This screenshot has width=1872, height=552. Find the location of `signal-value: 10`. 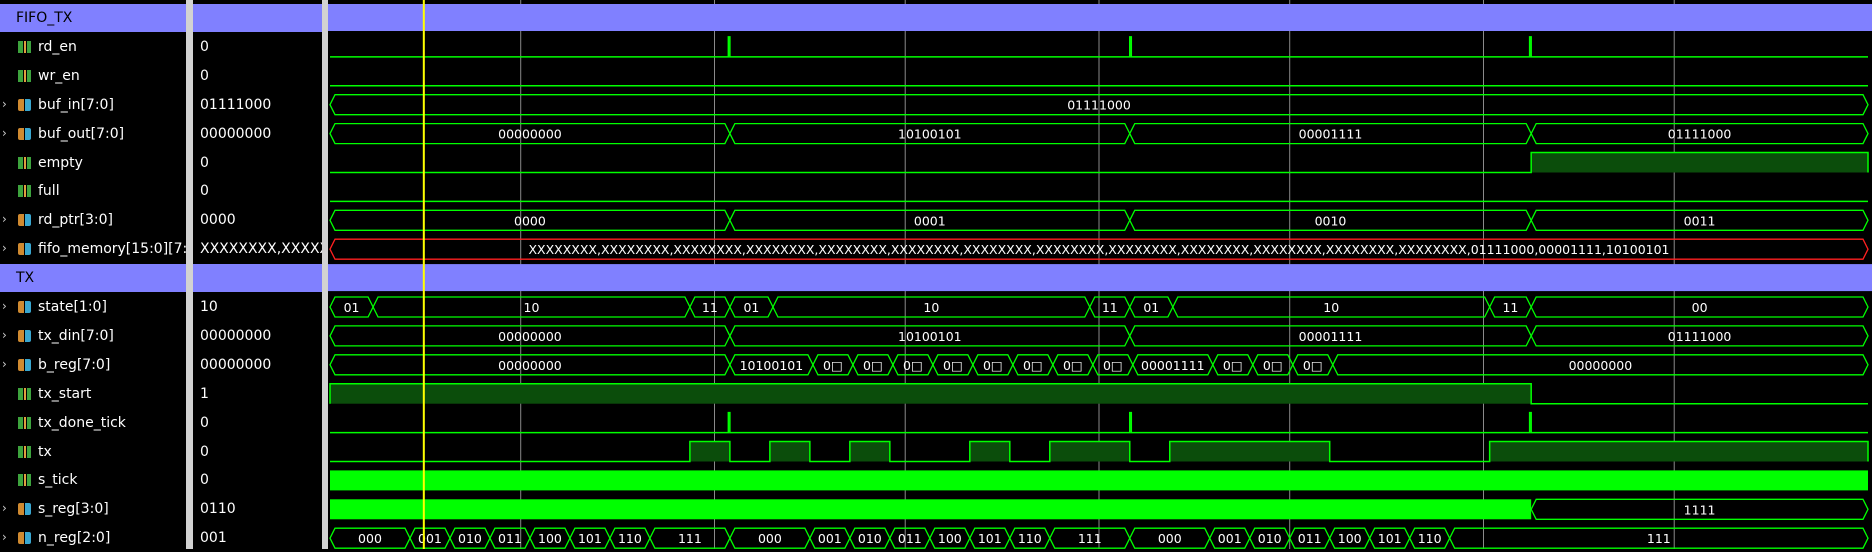

signal-value: 10 is located at coordinates (209, 307).